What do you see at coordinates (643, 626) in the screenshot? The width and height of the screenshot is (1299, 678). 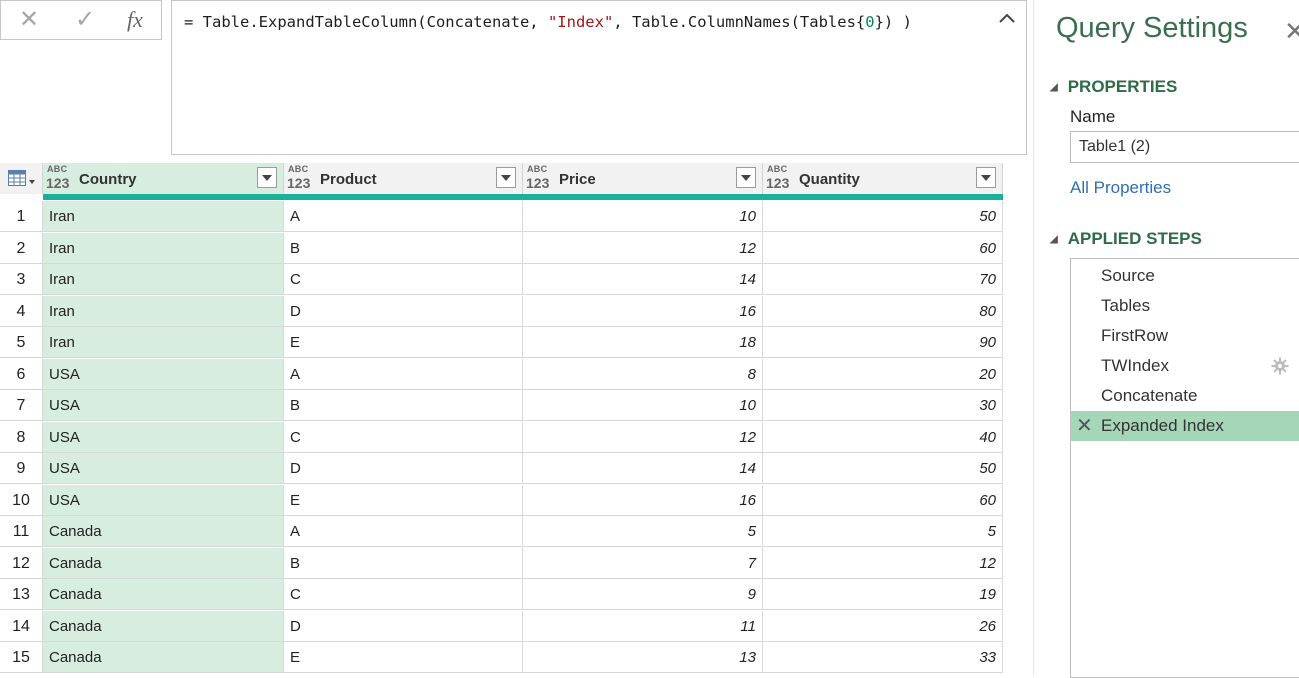 I see `cell-price: 11` at bounding box center [643, 626].